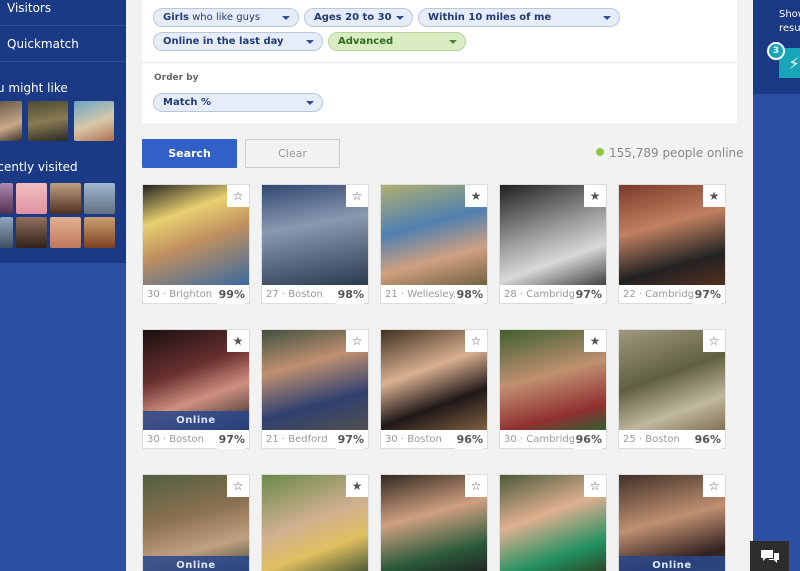 This screenshot has width=800, height=571. I want to click on order-by-value: Match %, so click(187, 102).